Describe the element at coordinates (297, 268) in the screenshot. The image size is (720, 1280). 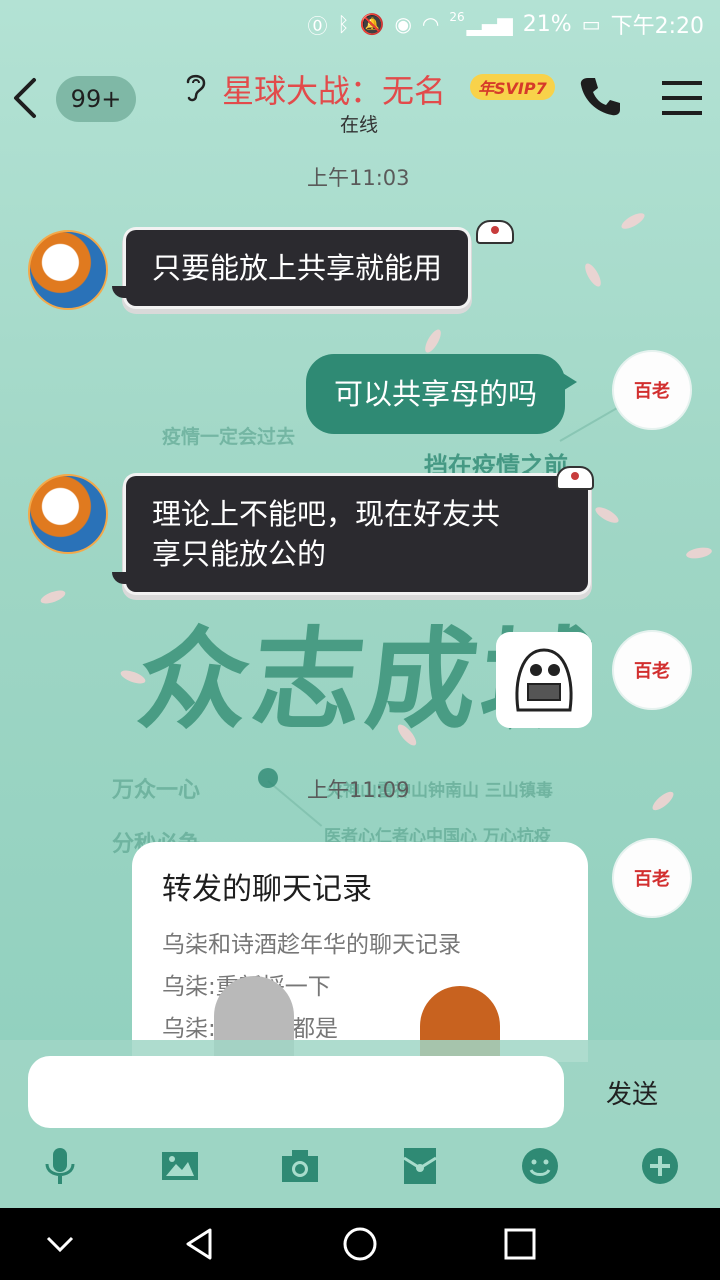
I see `message-text: 只要能放上共享就能用` at that location.